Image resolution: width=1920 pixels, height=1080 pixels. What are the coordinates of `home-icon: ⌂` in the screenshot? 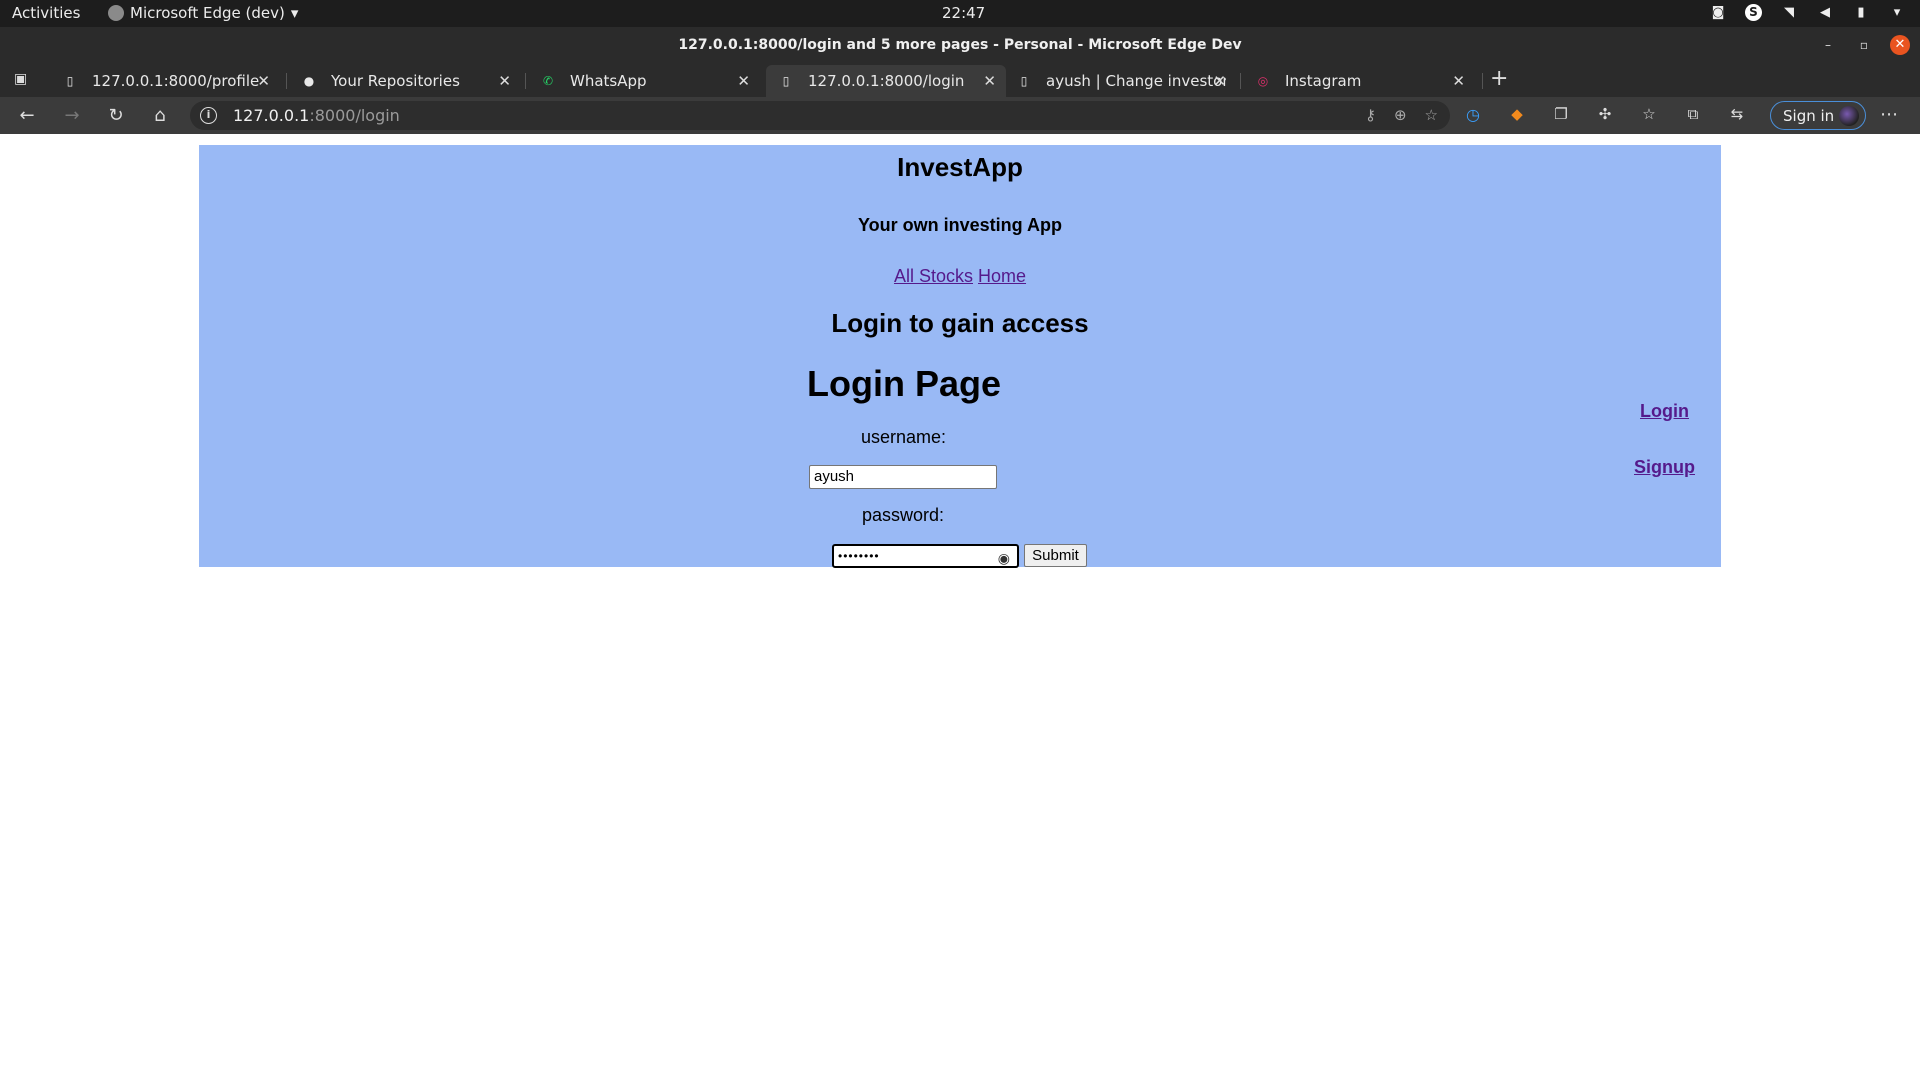 It's located at (160, 115).